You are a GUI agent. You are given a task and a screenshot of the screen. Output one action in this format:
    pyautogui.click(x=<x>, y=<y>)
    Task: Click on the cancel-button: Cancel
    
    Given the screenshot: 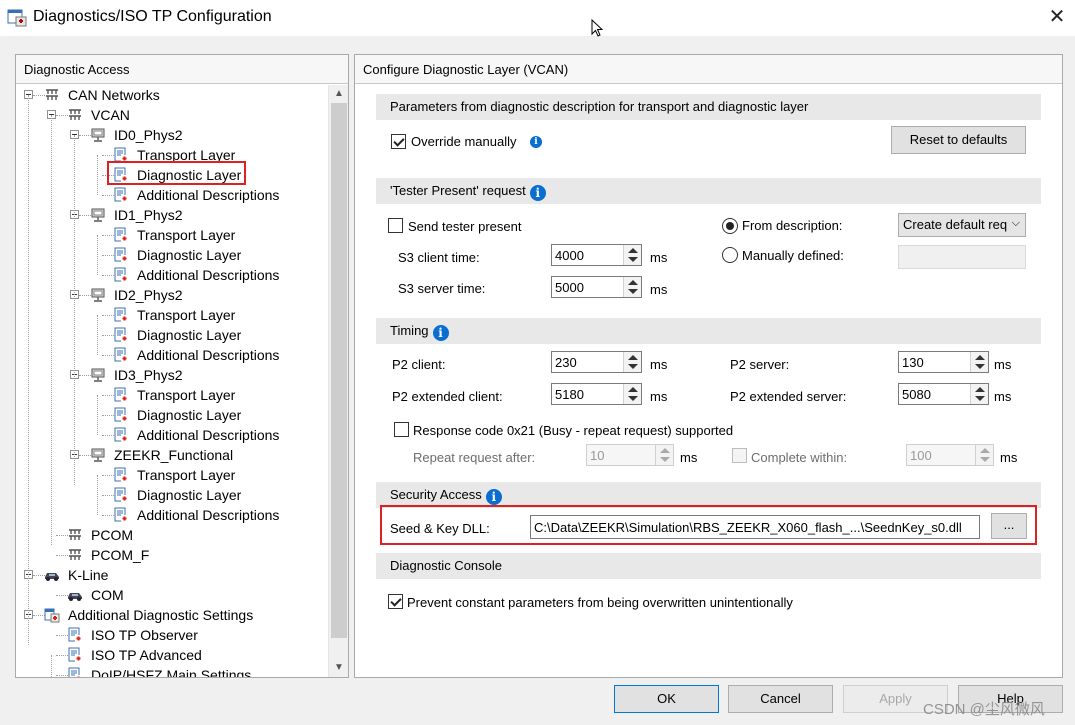 What is the action you would take?
    pyautogui.click(x=780, y=699)
    